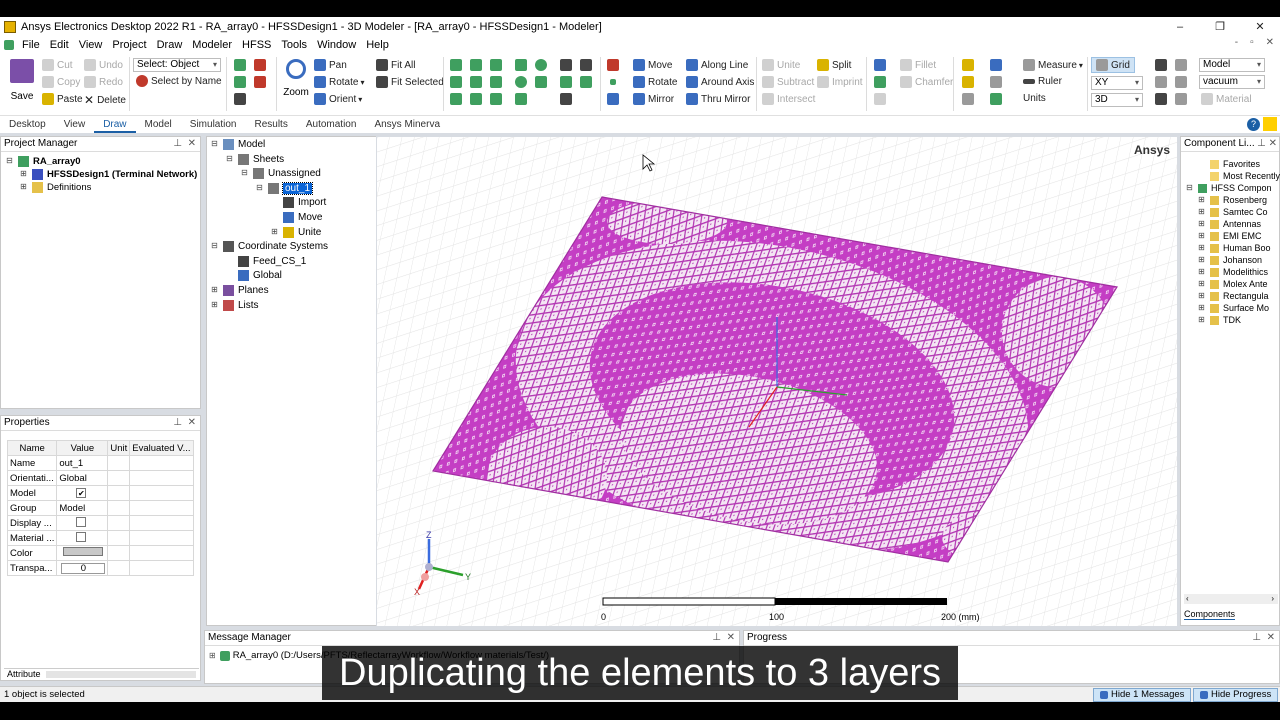 This screenshot has width=1280, height=720. I want to click on menu-project: Project, so click(129, 45).